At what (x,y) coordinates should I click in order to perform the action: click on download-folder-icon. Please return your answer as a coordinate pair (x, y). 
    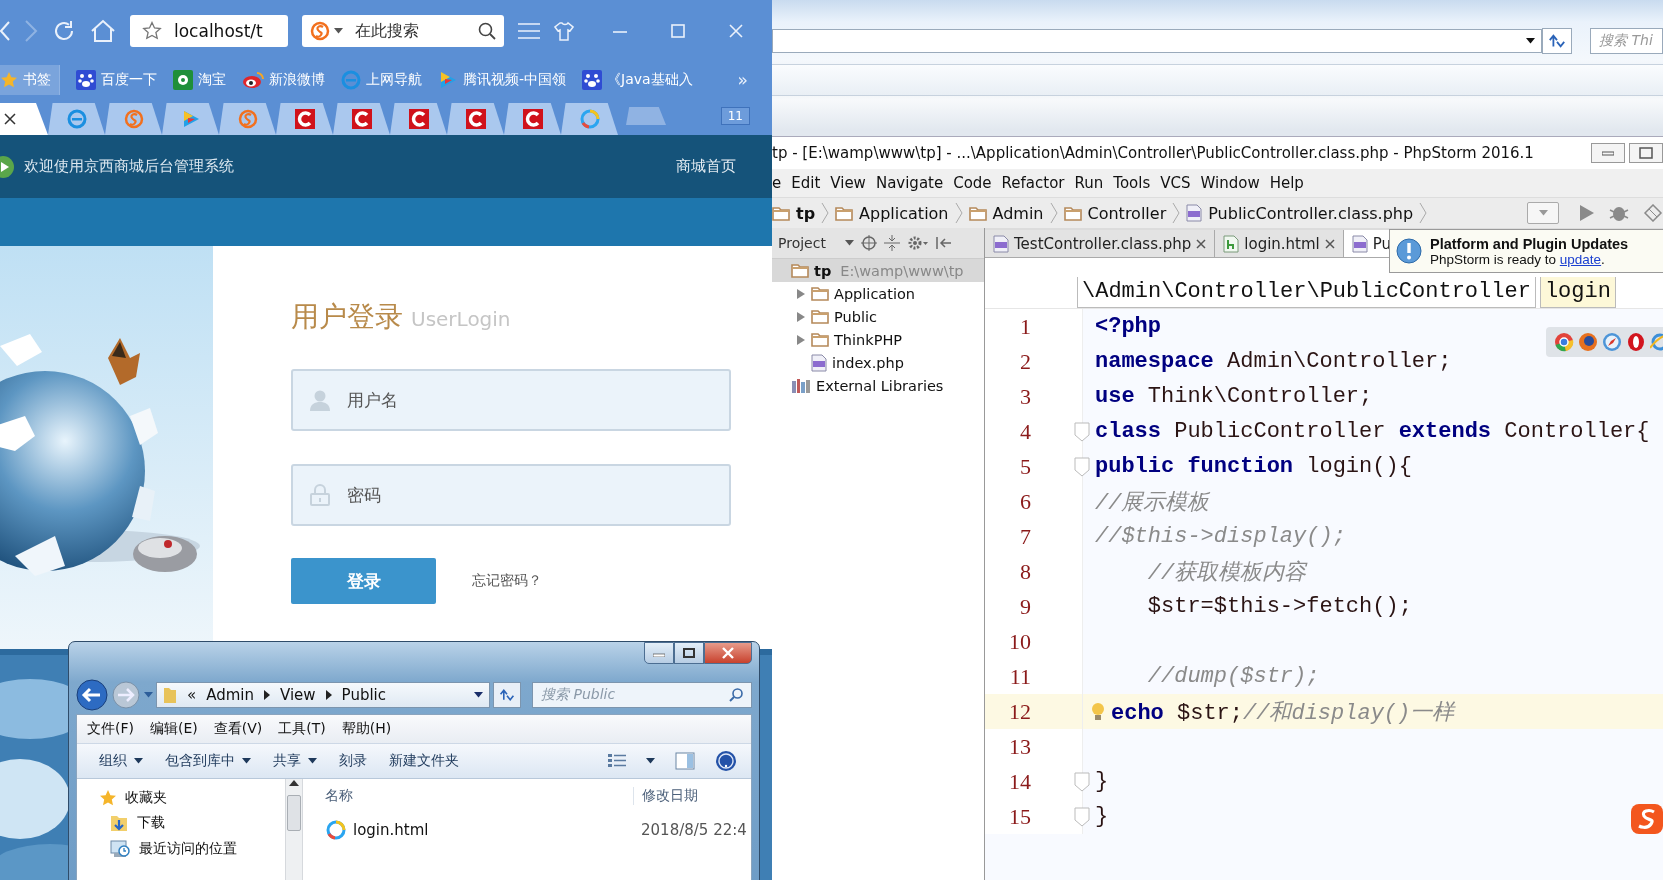
    Looking at the image, I should click on (119, 823).